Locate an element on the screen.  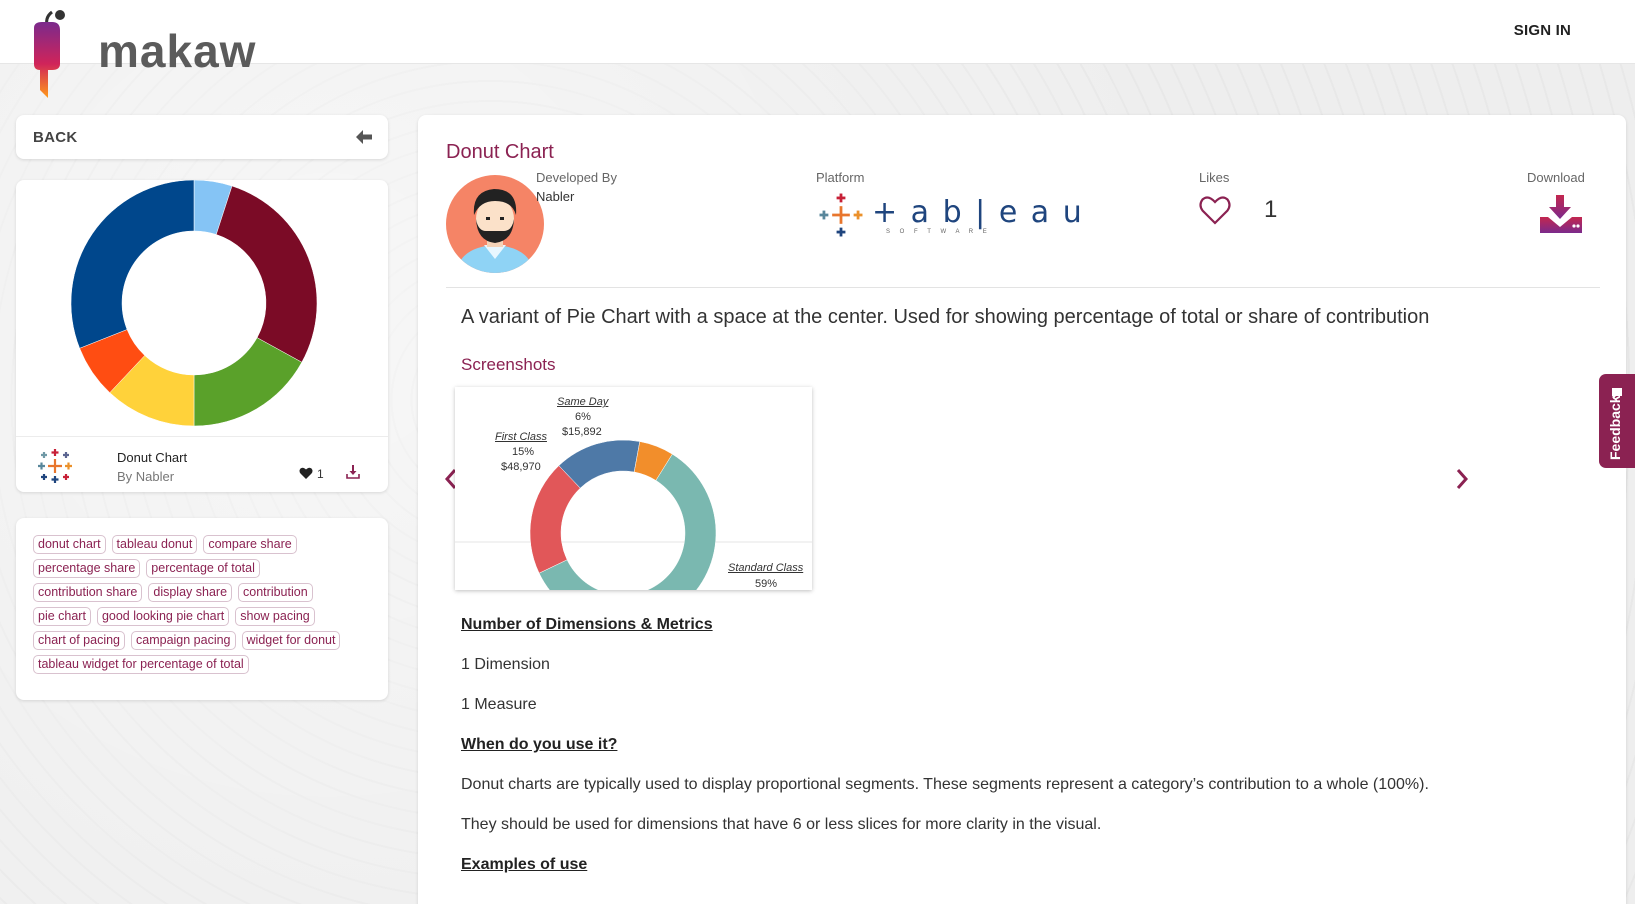
tag-chip: widget for donut is located at coordinates (291, 640).